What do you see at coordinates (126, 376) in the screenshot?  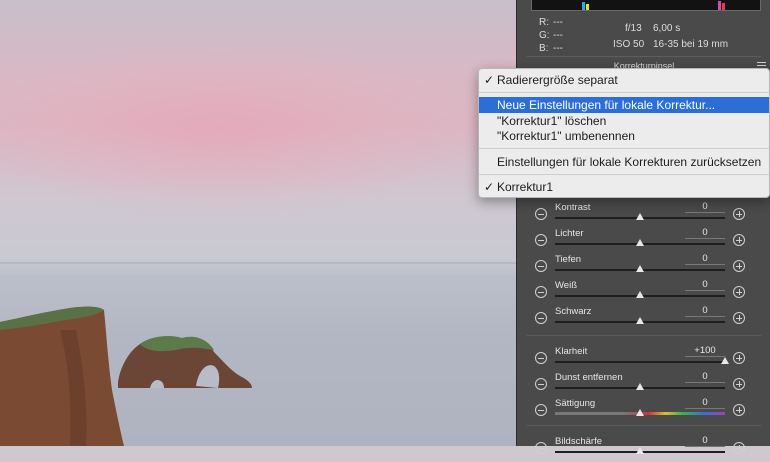 I see `landscape-rocks` at bounding box center [126, 376].